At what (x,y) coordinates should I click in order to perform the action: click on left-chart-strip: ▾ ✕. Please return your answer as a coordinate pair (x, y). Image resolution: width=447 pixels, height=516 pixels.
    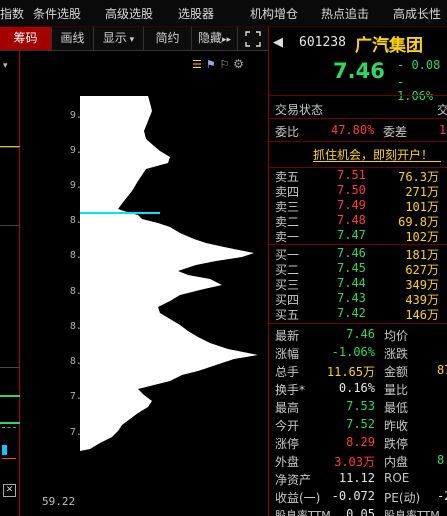
    Looking at the image, I should click on (10, 271).